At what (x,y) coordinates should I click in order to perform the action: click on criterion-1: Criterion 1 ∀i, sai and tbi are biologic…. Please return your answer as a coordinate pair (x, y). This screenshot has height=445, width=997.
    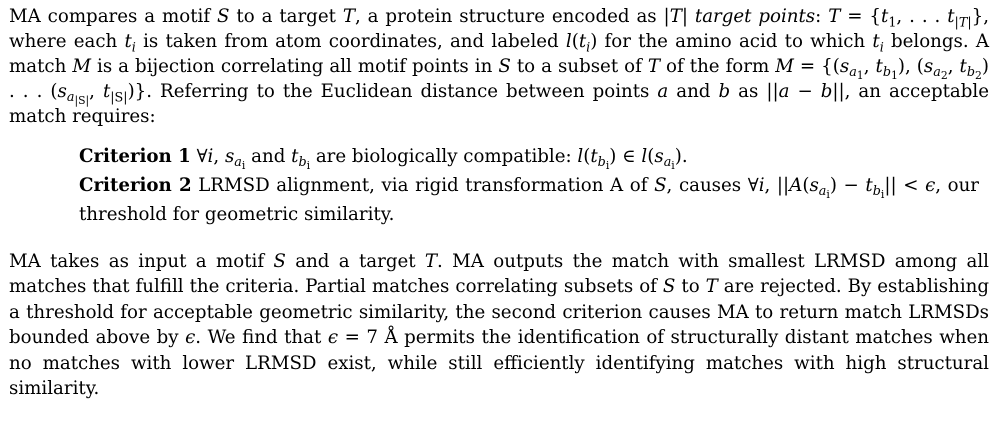
    Looking at the image, I should click on (383, 159).